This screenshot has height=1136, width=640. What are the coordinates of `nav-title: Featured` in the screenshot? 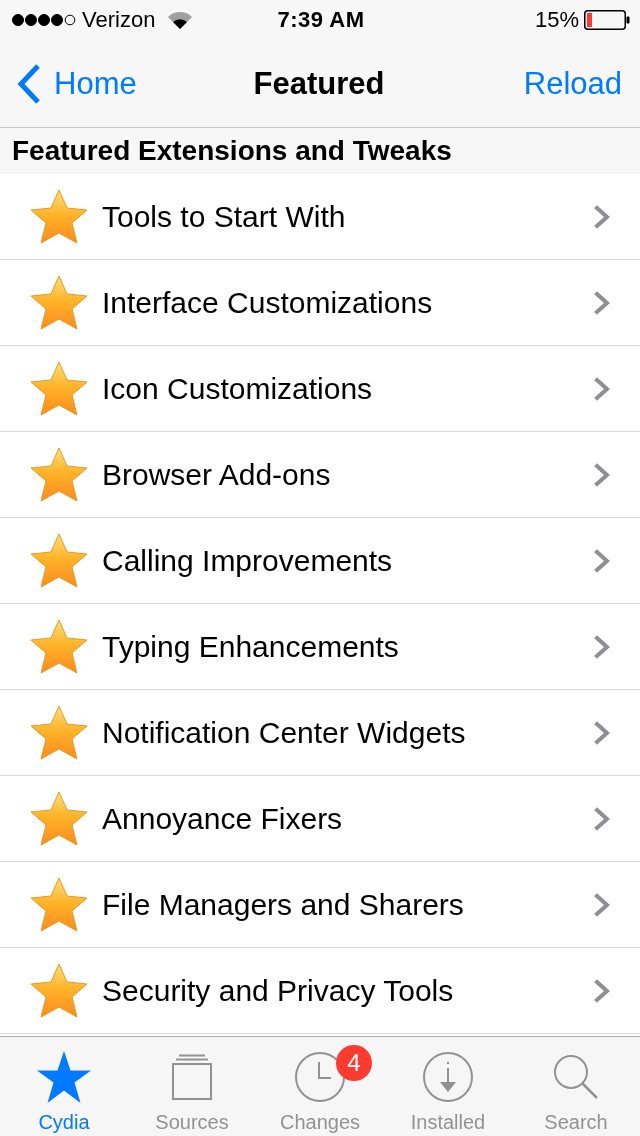 It's located at (319, 83).